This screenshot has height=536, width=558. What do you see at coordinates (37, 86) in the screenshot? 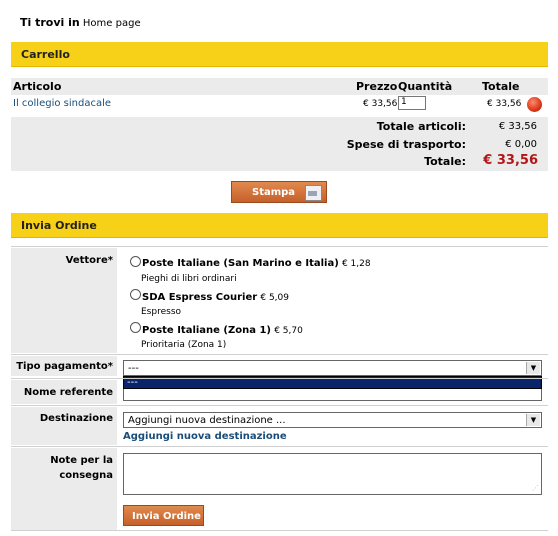
I see `col-article: Articolo` at bounding box center [37, 86].